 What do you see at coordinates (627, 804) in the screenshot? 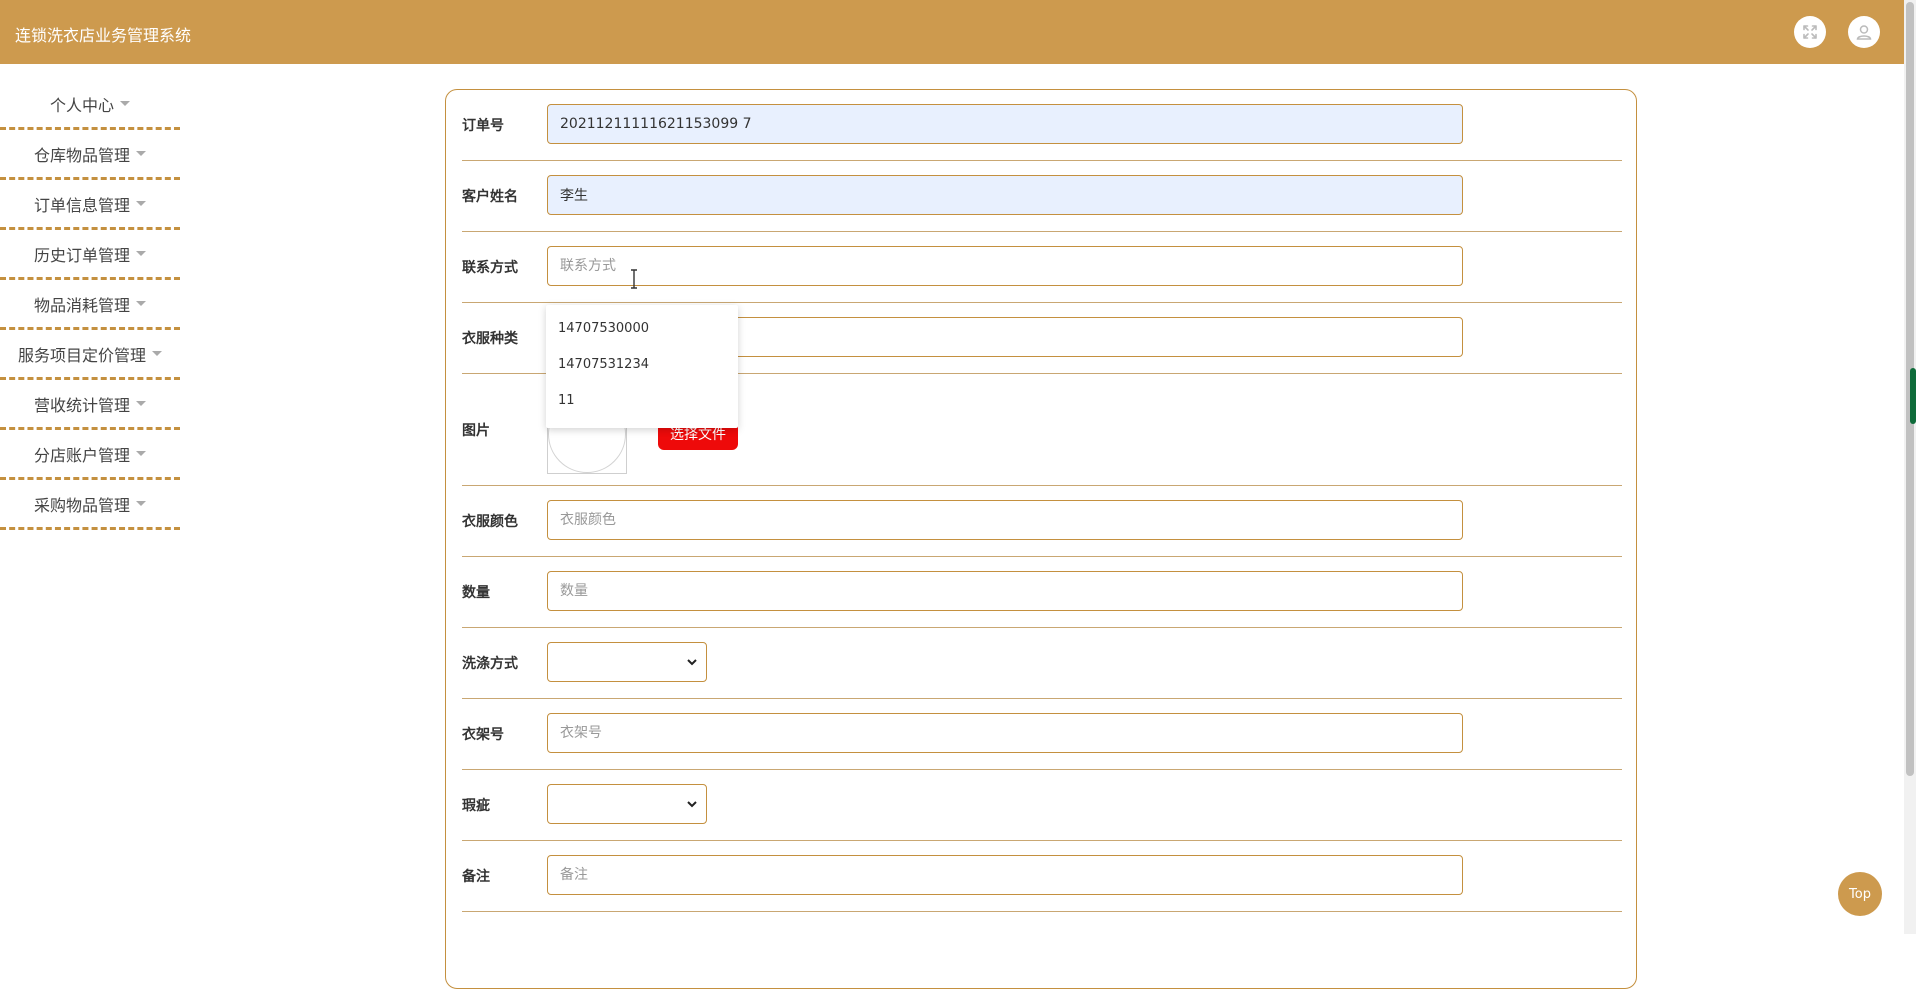
I see `defect-select` at bounding box center [627, 804].